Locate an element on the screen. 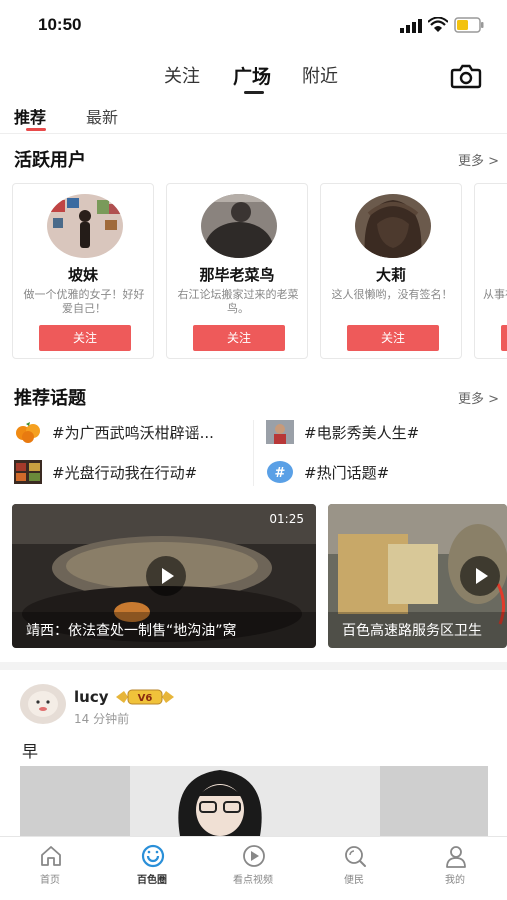 The width and height of the screenshot is (507, 900). vip-badge-text: V6 is located at coordinates (145, 698).